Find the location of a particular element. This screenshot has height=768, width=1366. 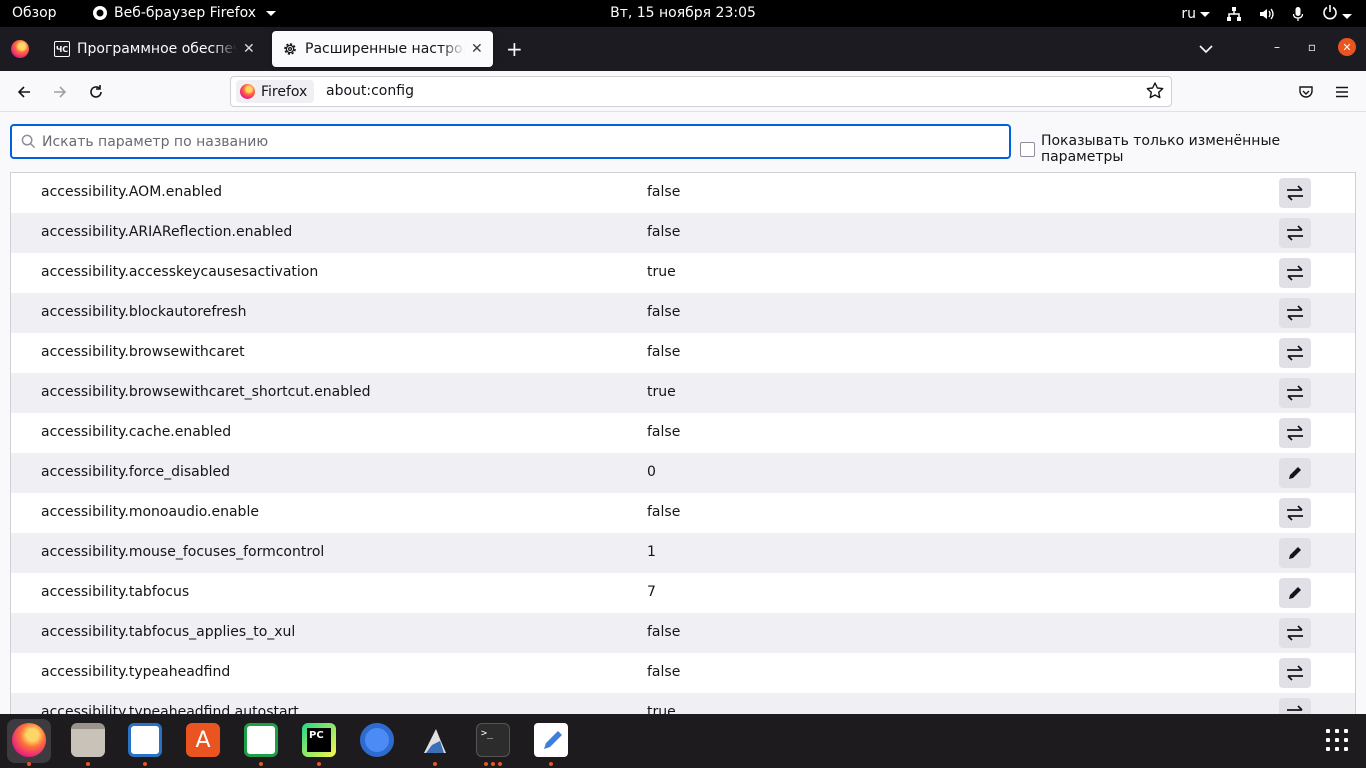

calc-icon is located at coordinates (261, 740).